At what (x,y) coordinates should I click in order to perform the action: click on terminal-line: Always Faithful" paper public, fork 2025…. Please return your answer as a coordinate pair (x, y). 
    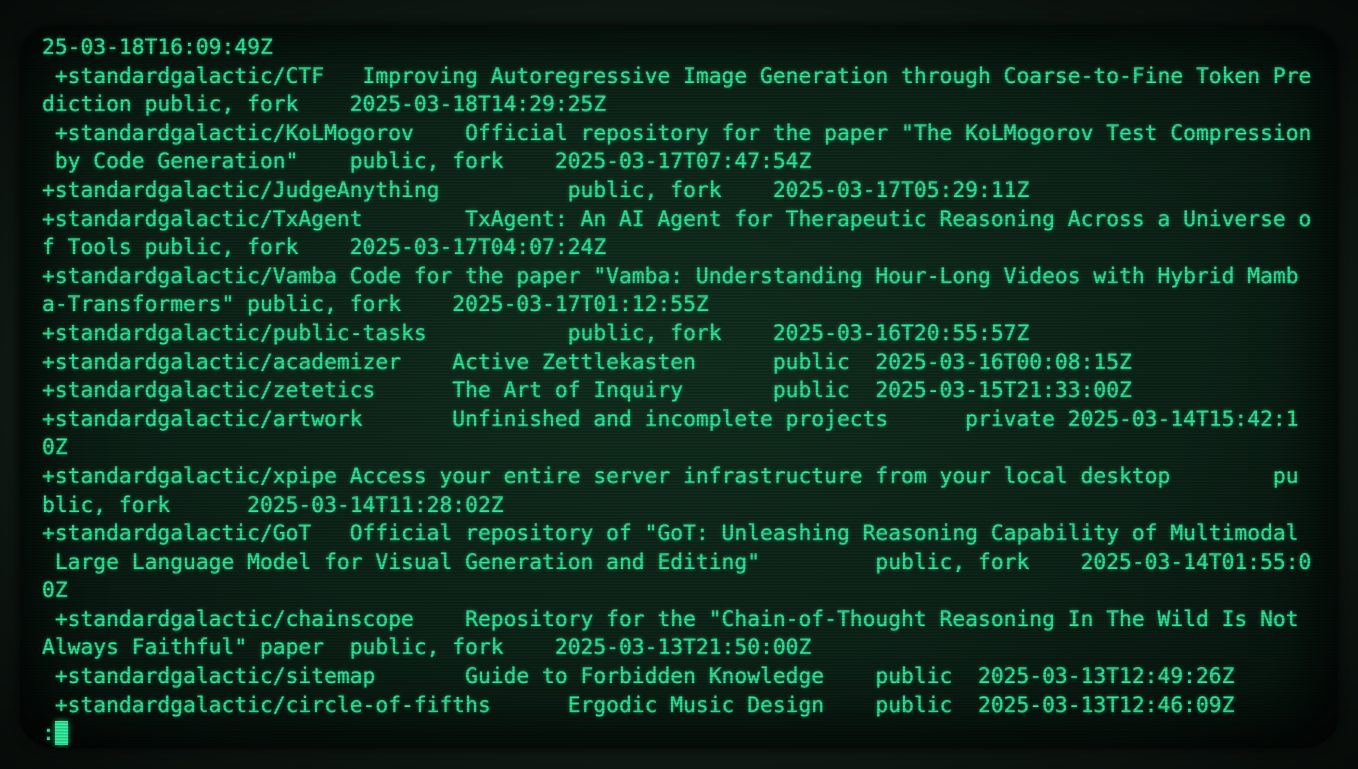
    Looking at the image, I should click on (427, 648).